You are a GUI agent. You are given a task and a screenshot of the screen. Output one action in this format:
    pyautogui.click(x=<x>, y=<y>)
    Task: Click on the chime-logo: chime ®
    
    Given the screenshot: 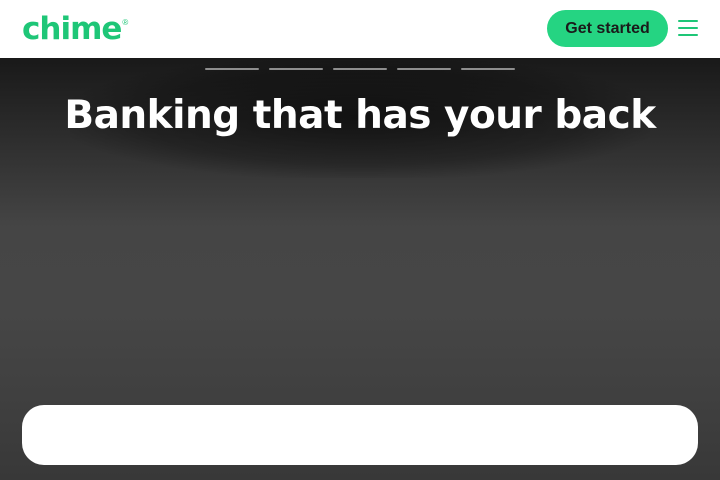 What is the action you would take?
    pyautogui.click(x=75, y=29)
    